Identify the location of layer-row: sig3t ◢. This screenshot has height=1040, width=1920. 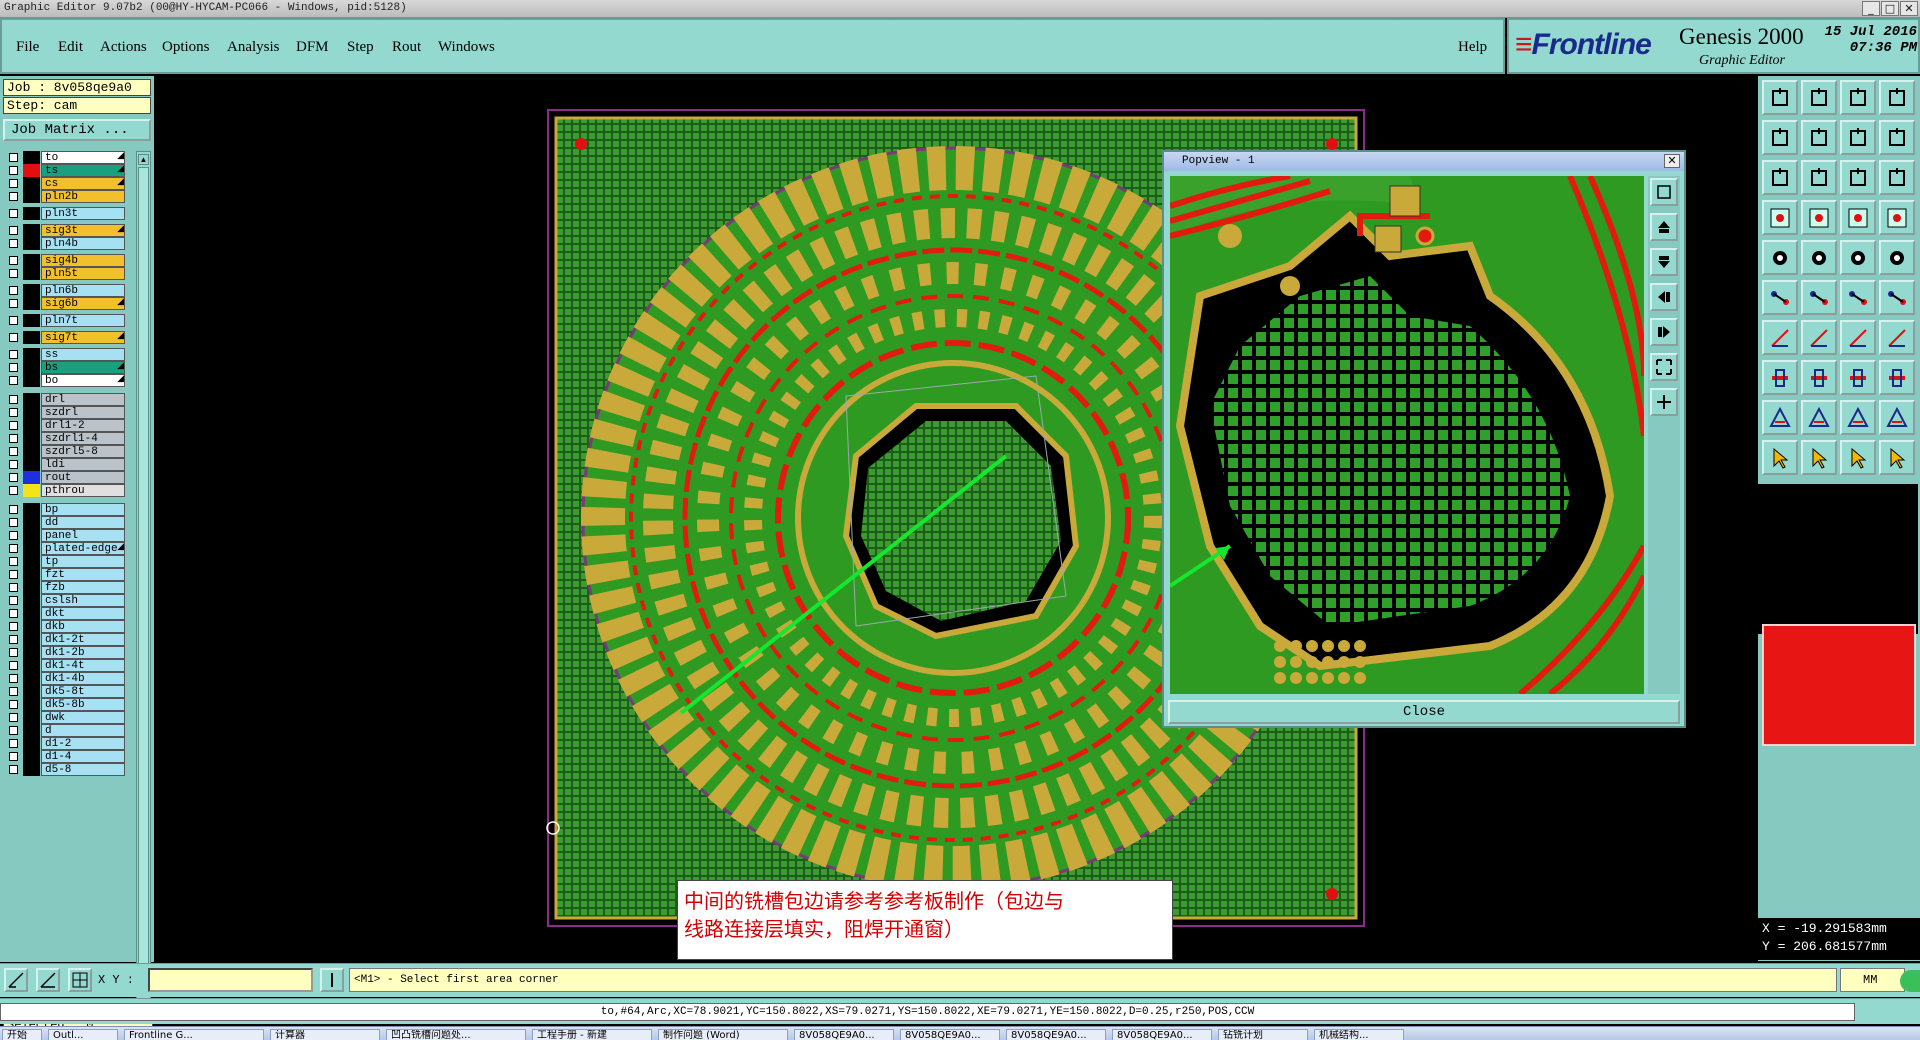
(69, 230).